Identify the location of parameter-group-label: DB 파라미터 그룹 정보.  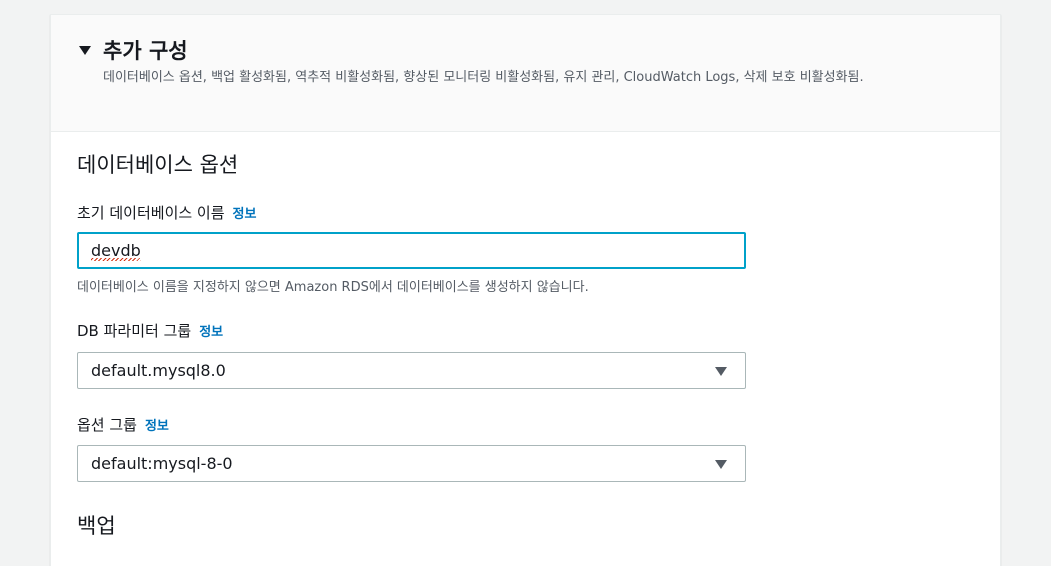
(150, 330).